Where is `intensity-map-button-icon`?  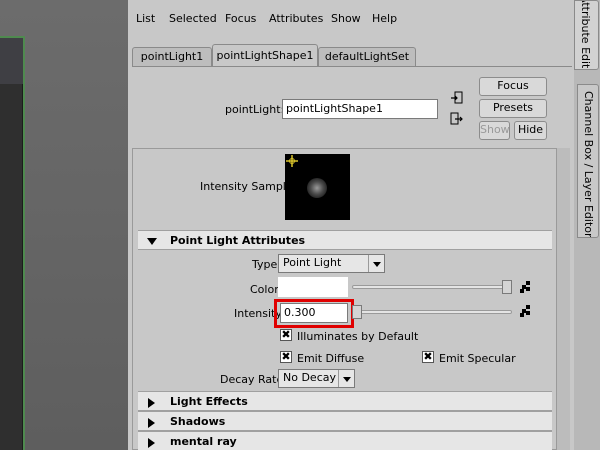 intensity-map-button-icon is located at coordinates (525, 311).